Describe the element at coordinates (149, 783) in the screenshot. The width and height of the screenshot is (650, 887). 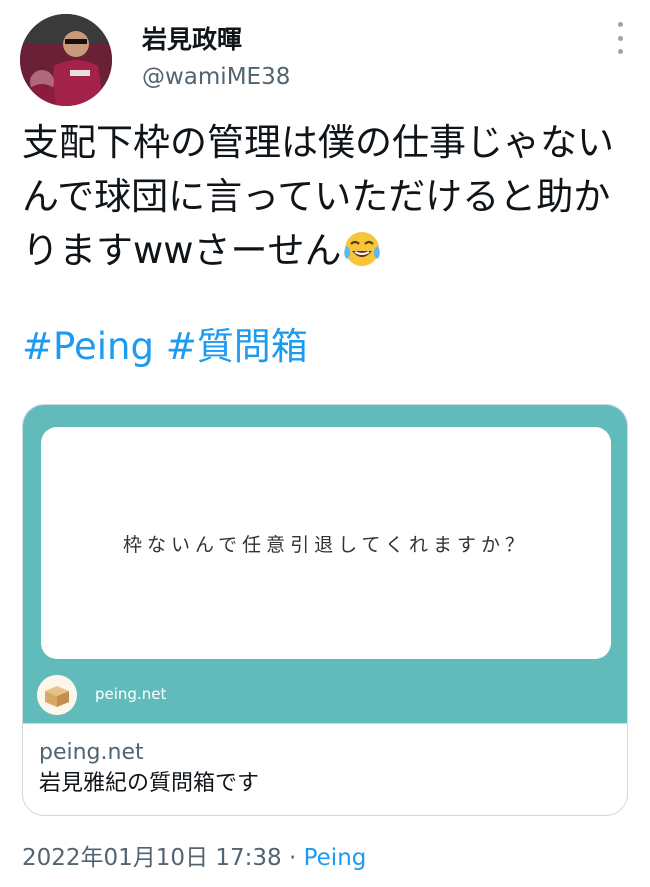
I see `card-title: 岩見雅紀の質問箱です` at that location.